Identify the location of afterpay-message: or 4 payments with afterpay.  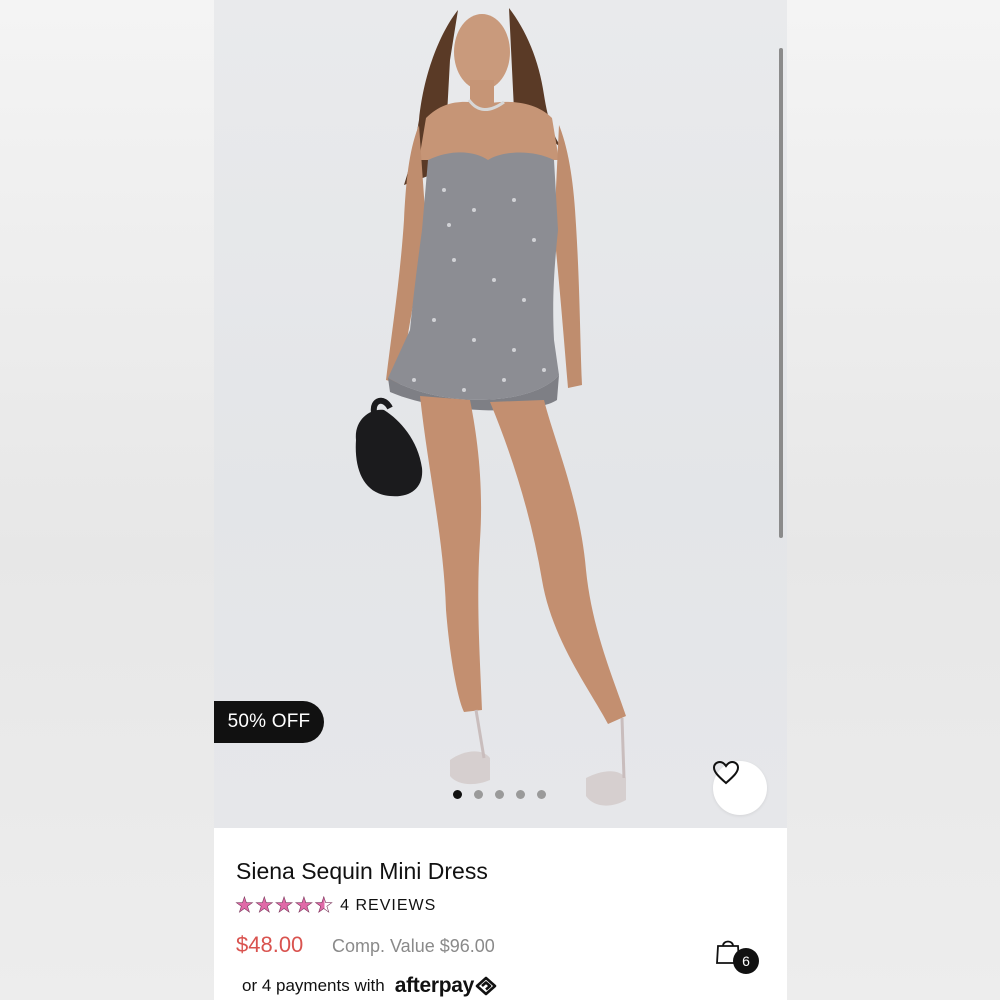
(370, 986).